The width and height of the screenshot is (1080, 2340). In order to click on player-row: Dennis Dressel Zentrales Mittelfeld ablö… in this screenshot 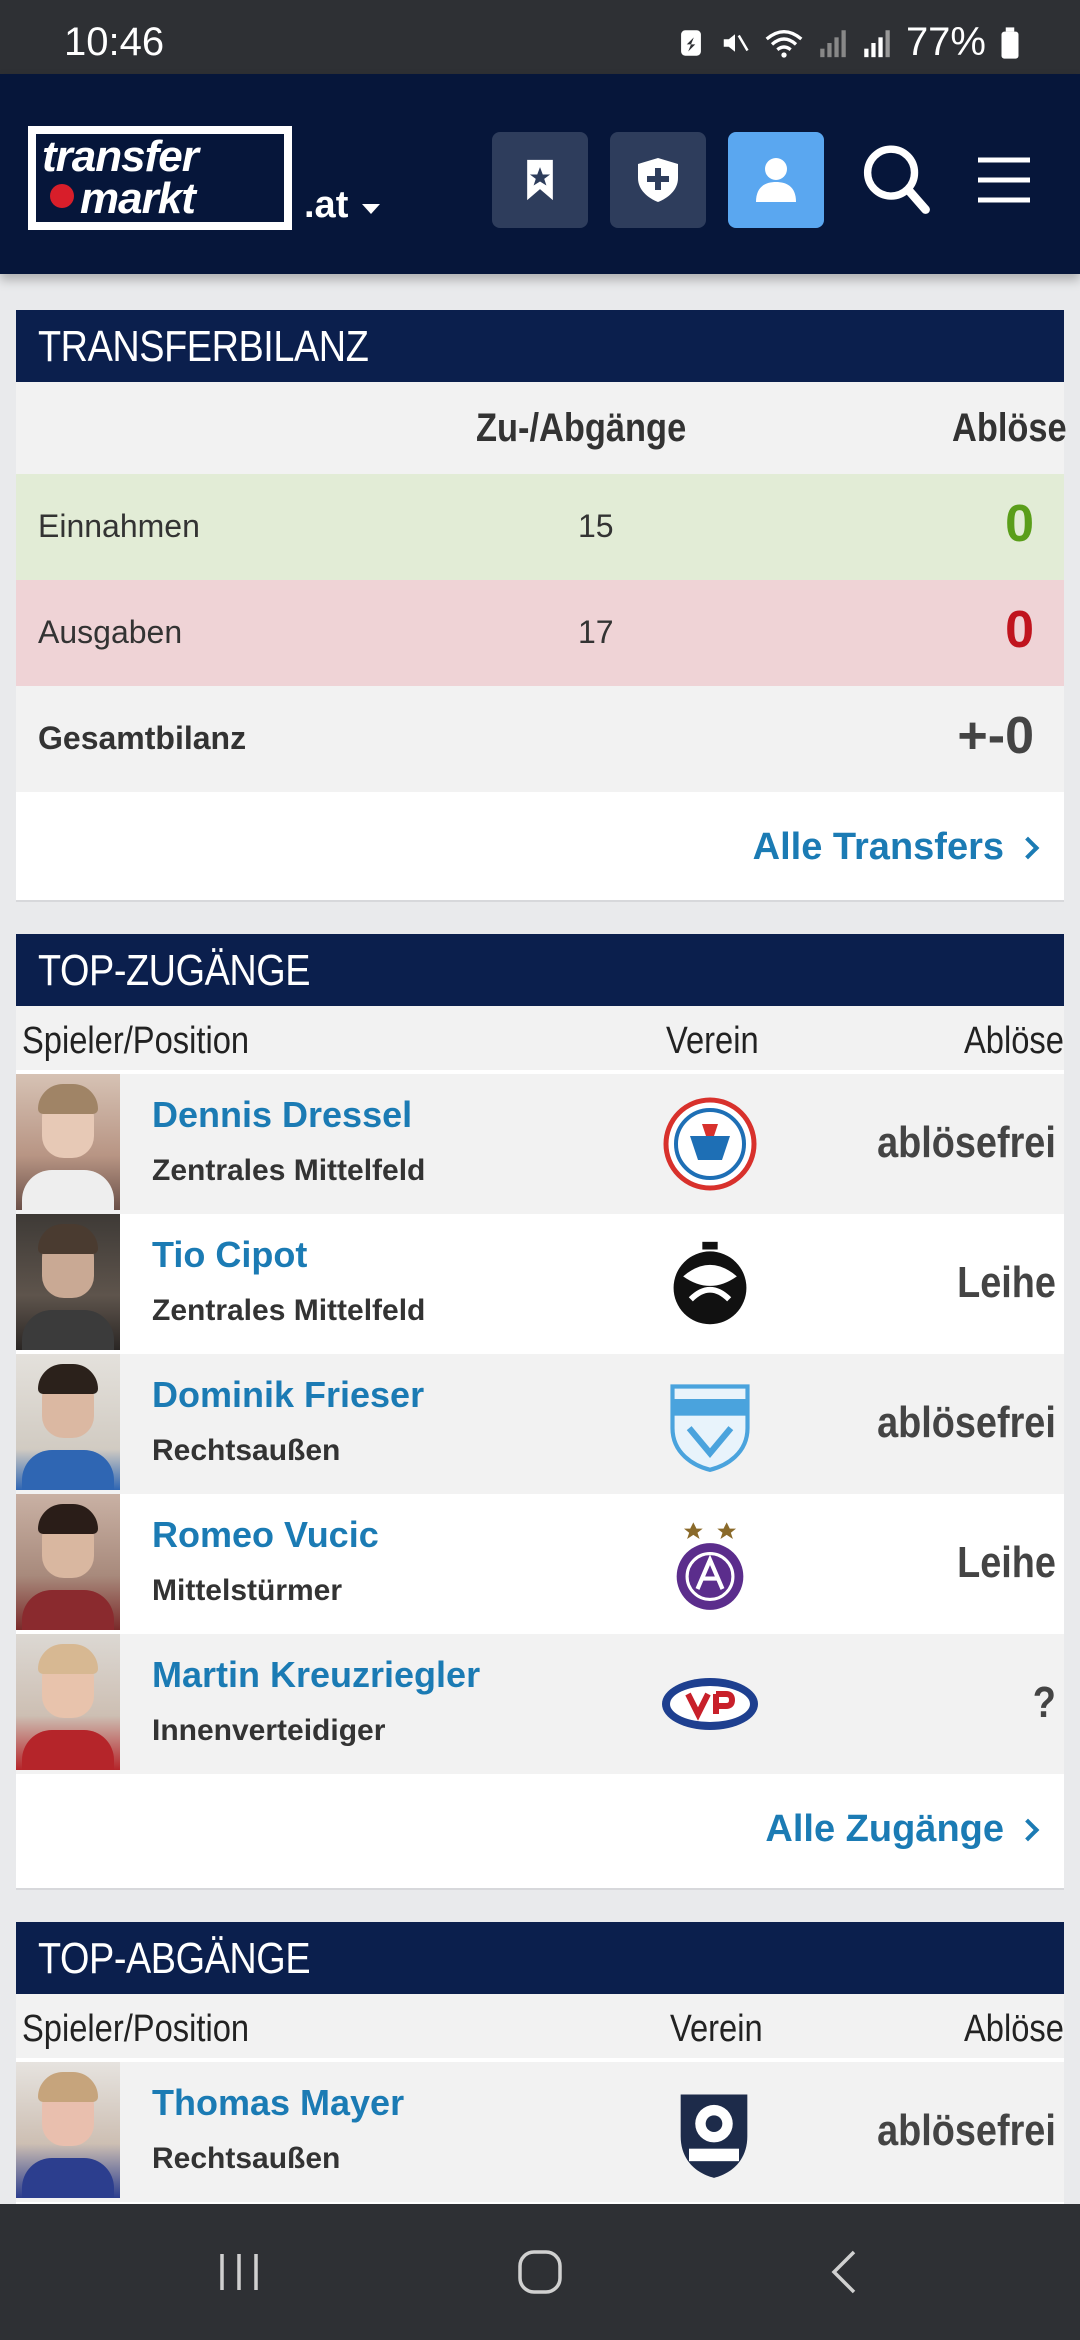, I will do `click(540, 1144)`.